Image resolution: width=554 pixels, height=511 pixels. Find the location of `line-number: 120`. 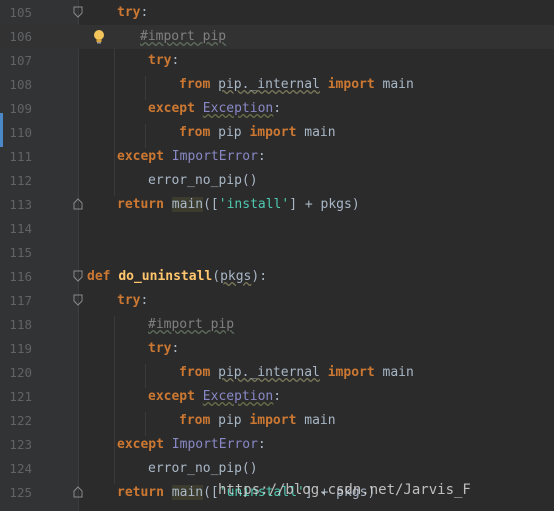

line-number: 120 is located at coordinates (20, 372).